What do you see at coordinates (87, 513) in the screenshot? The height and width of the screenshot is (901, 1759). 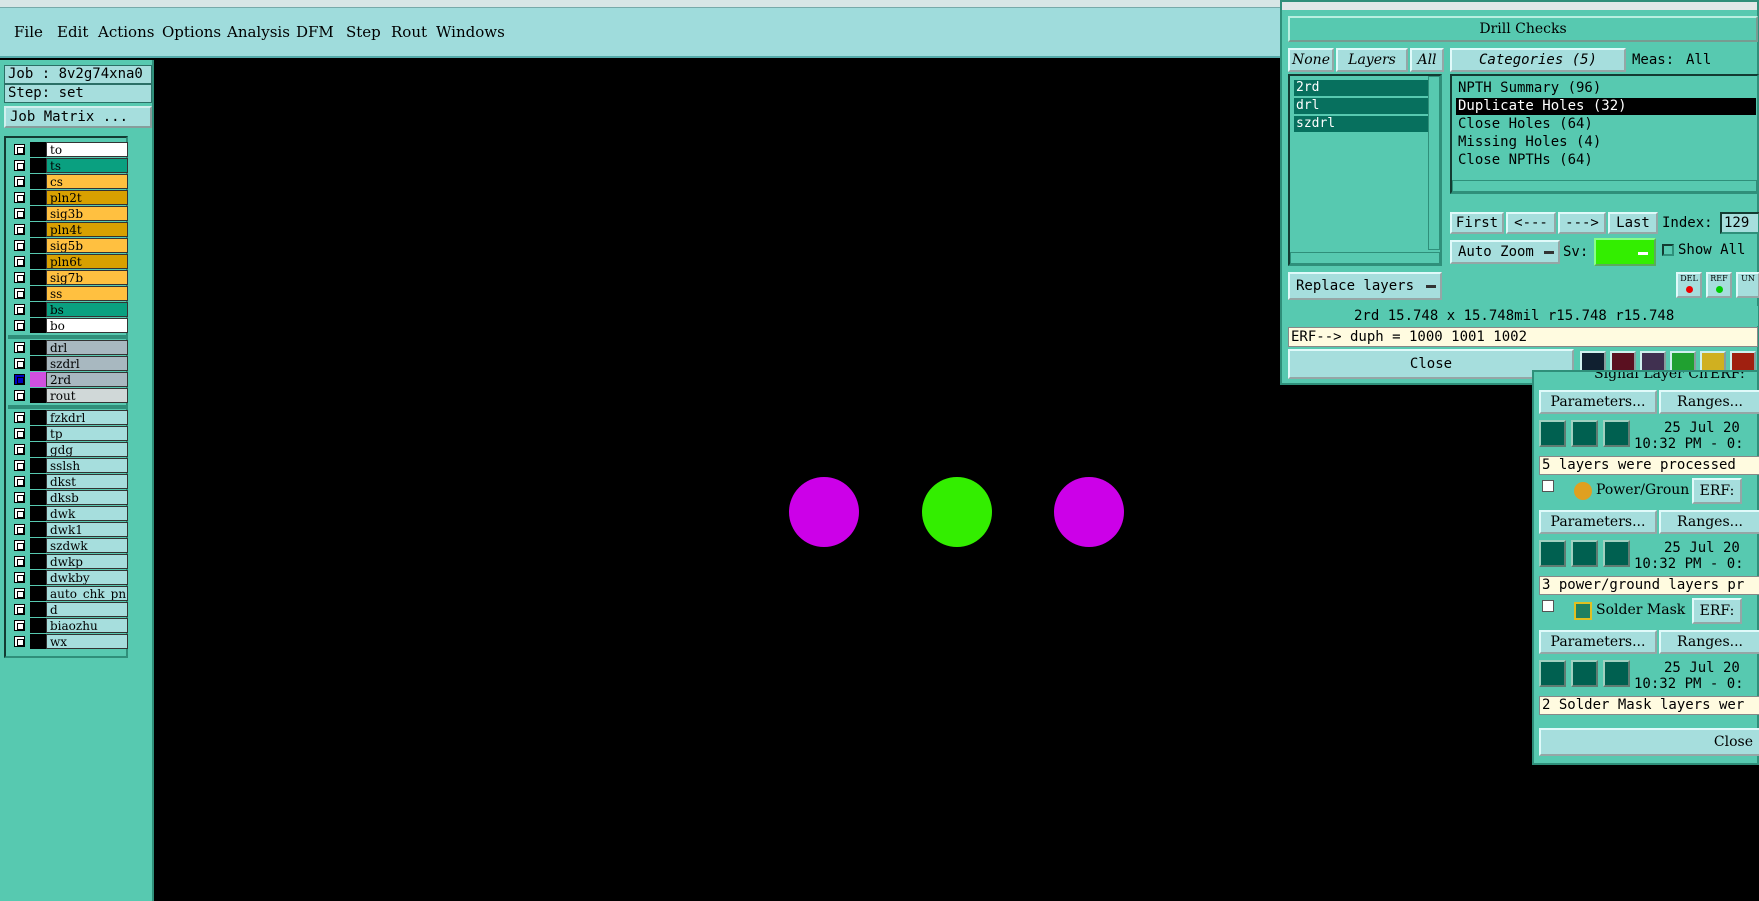 I see `layer-name: dwk` at bounding box center [87, 513].